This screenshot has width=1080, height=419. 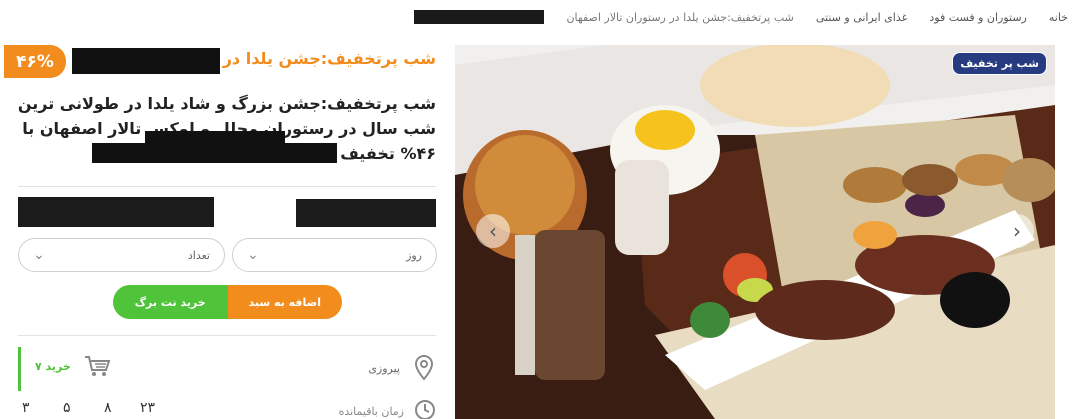 I want to click on breadcrumb-iranian-food: غذای ایرانی و سنتی, so click(x=862, y=17).